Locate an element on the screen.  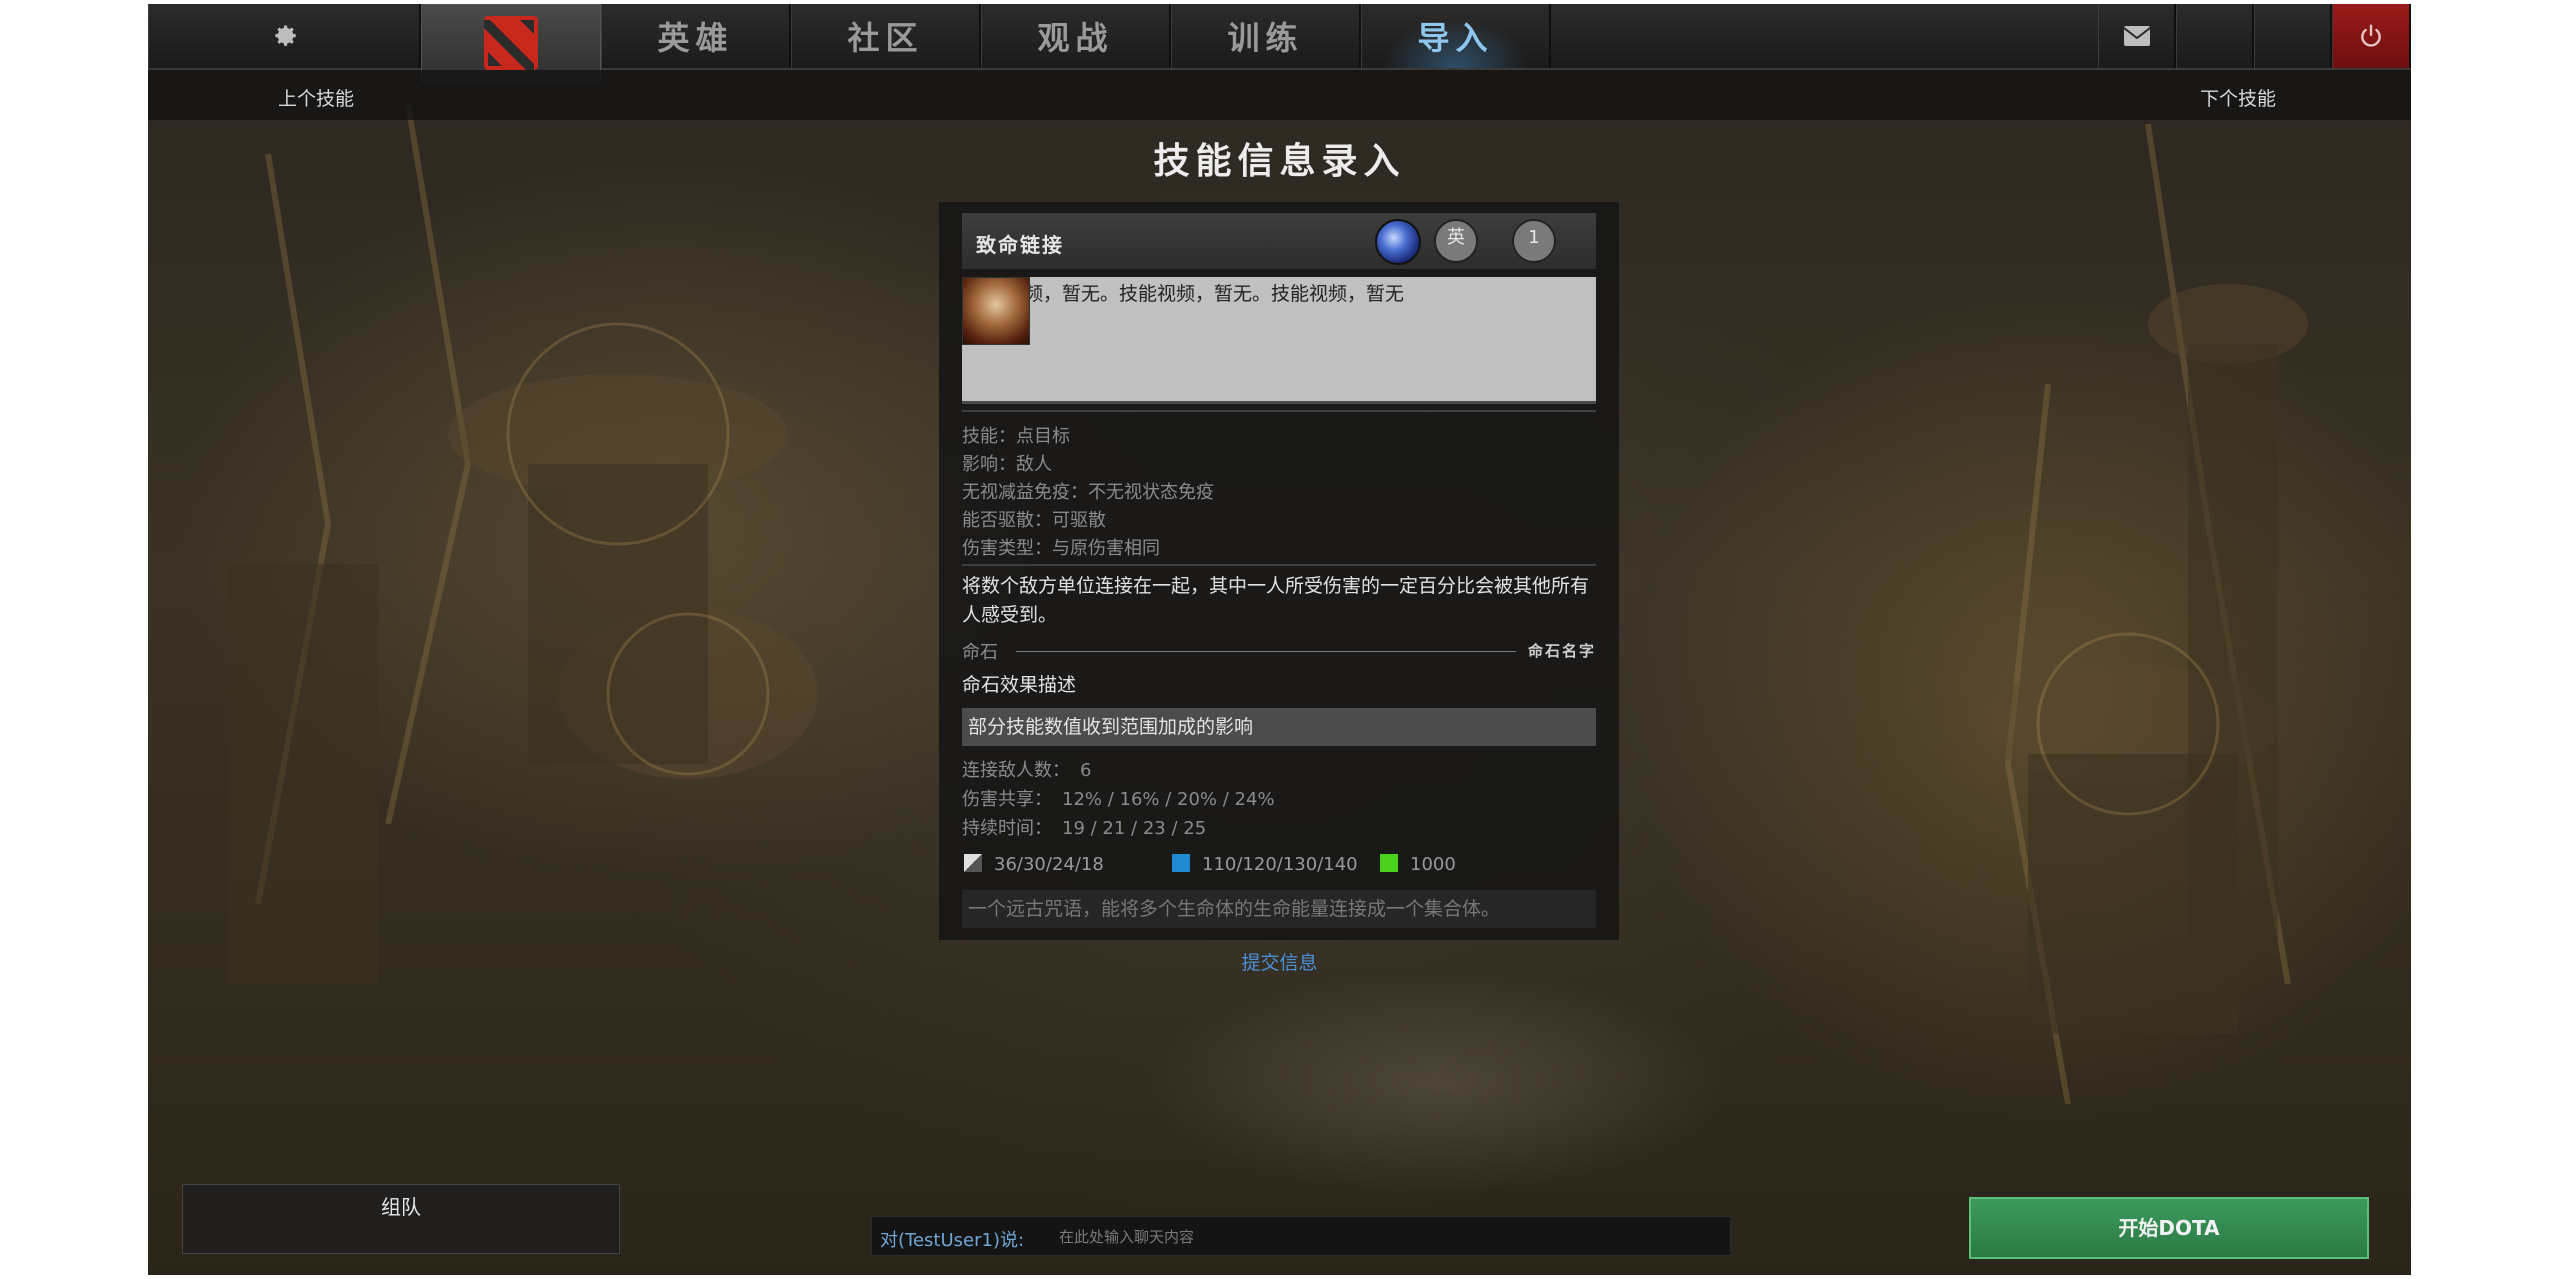
gear-icon is located at coordinates (285, 35).